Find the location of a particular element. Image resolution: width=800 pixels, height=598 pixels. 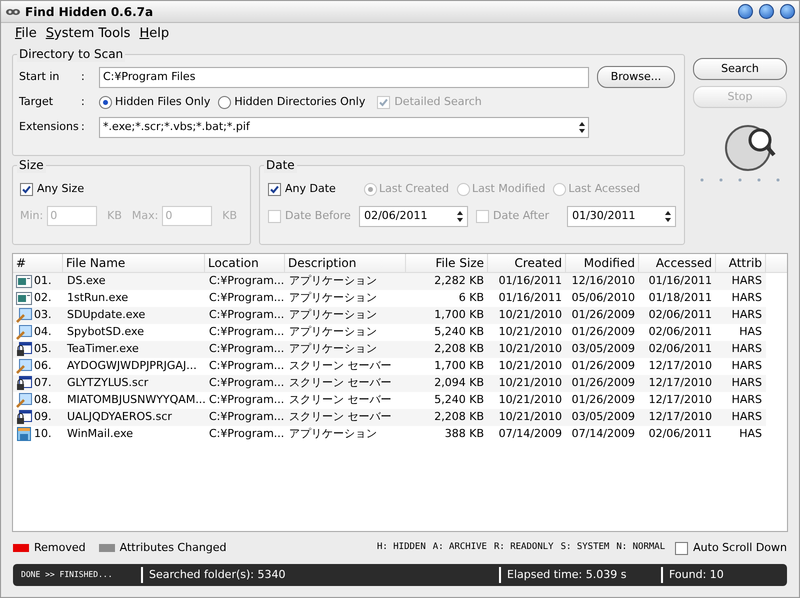

menu-item: System Tools is located at coordinates (88, 34).